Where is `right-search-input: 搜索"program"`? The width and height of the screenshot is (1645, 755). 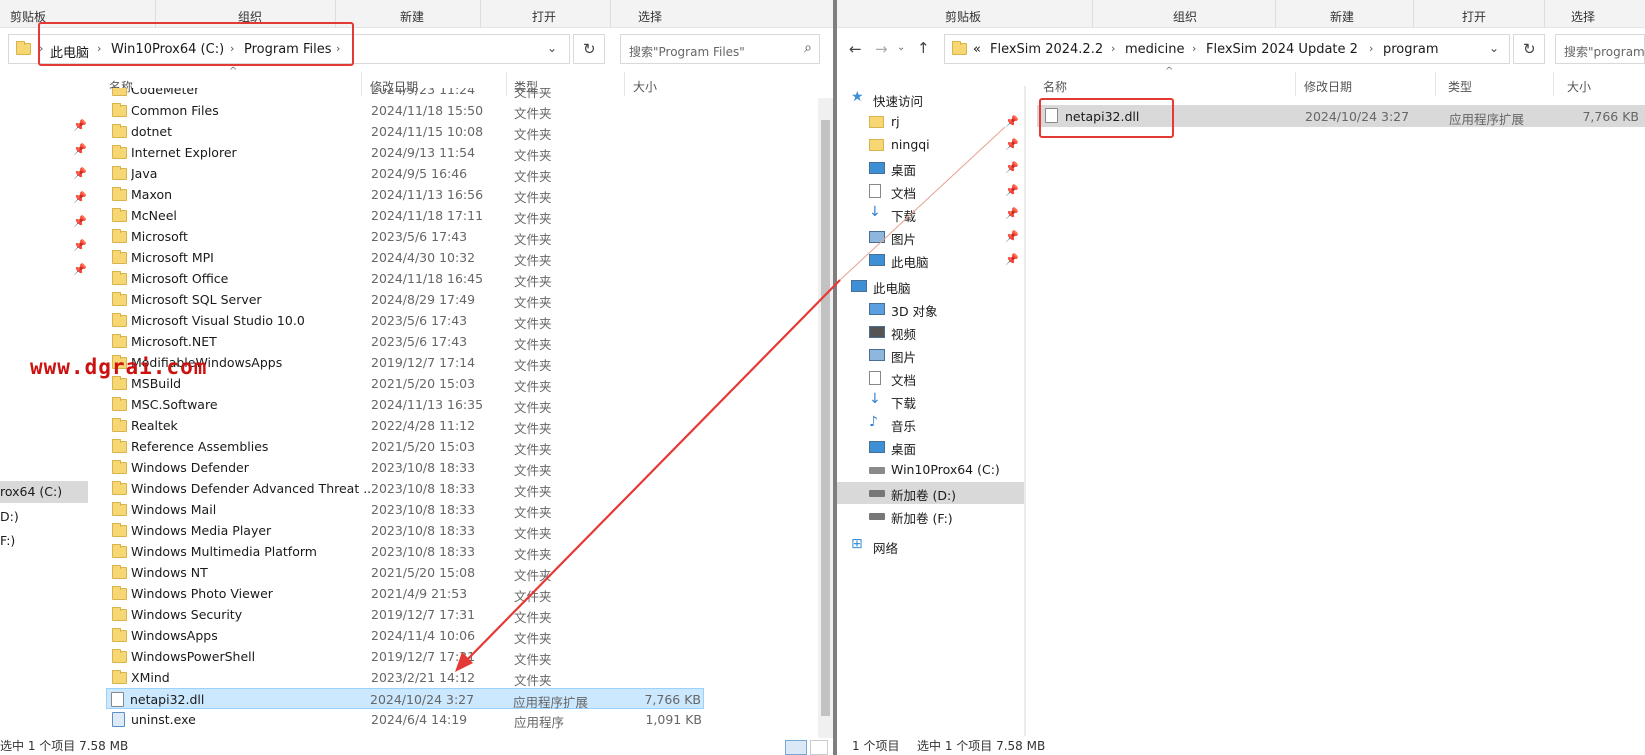
right-search-input: 搜索"program" is located at coordinates (1600, 49).